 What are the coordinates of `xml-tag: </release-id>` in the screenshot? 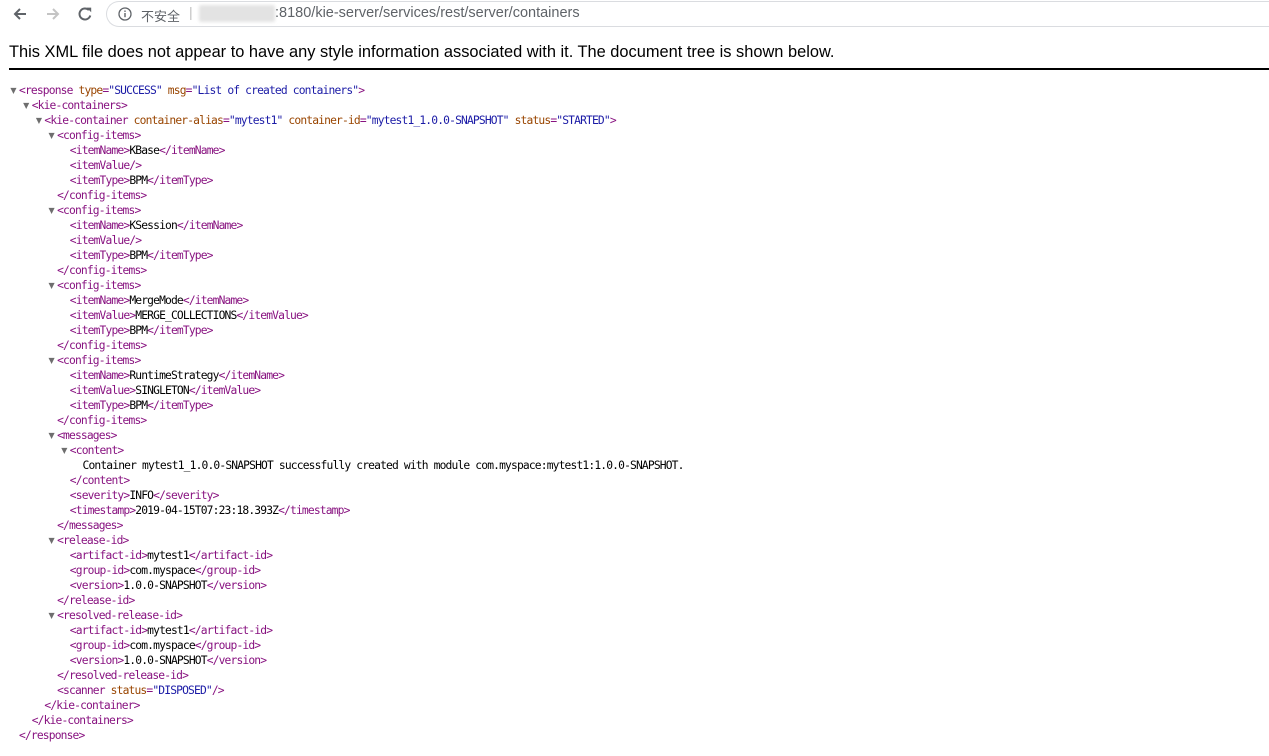 It's located at (96, 600).